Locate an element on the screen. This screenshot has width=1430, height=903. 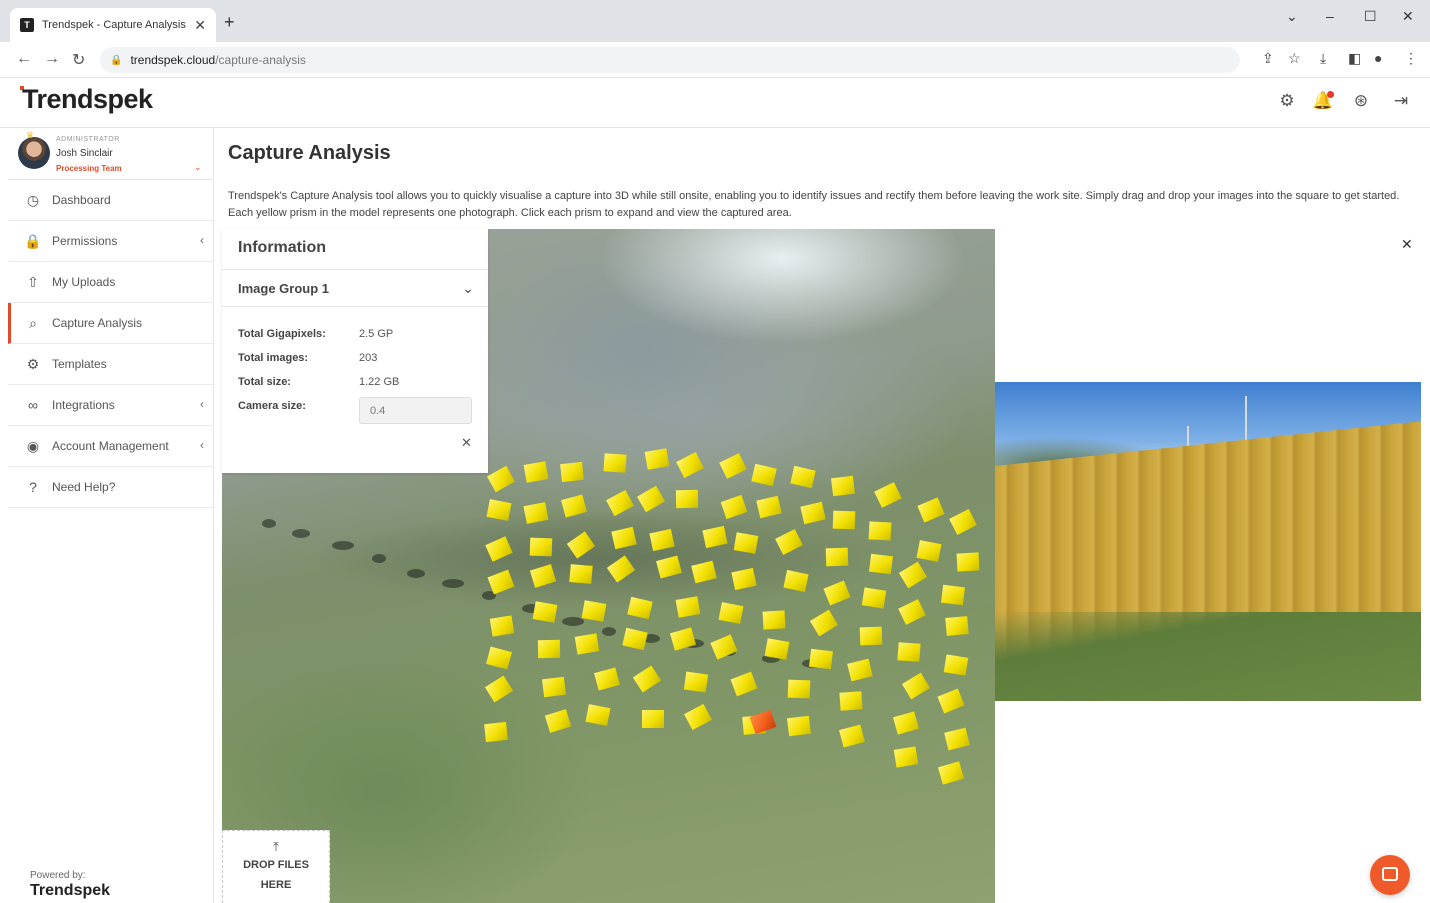
side-panel-icon: ◧ is located at coordinates (1354, 58).